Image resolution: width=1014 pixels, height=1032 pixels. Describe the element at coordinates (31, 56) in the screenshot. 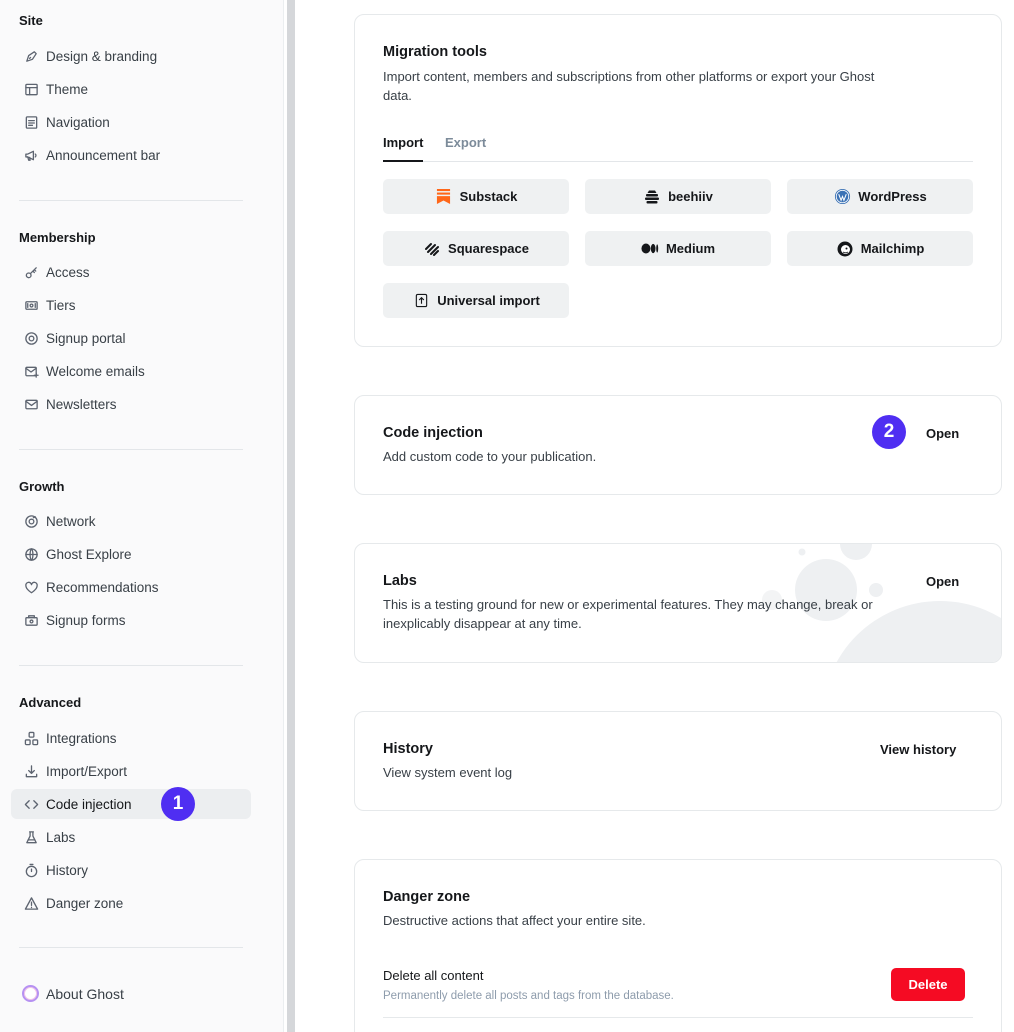

I see `paintbrush-icon` at that location.